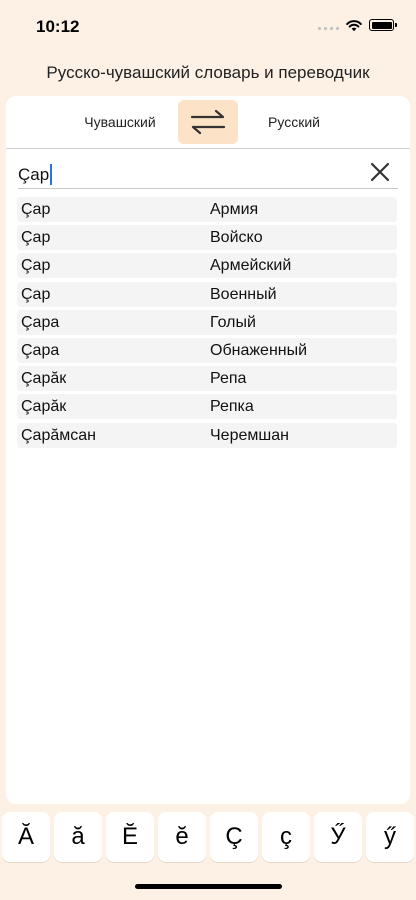  What do you see at coordinates (207, 435) in the screenshot?
I see `result-row: Çарăмсан Черемшан` at bounding box center [207, 435].